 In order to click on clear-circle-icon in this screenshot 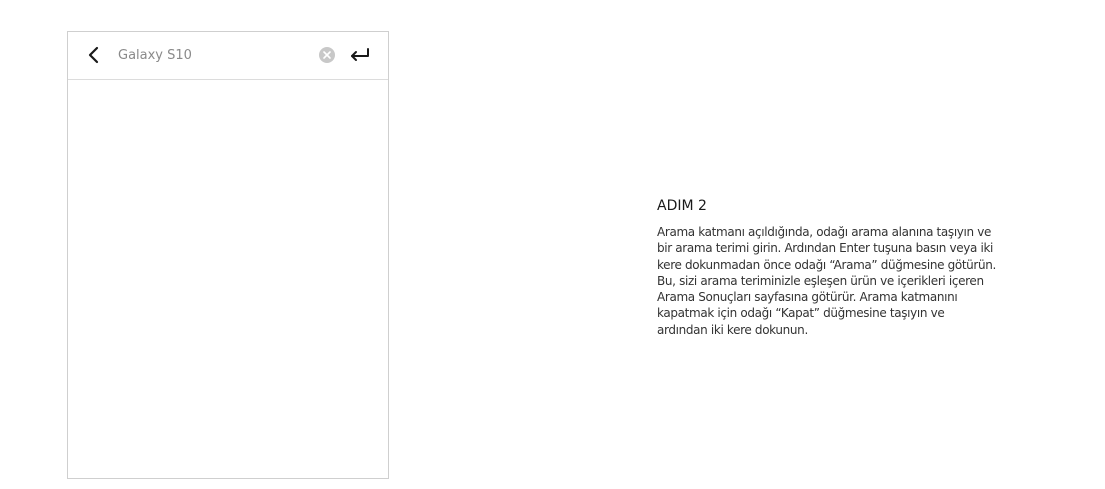, I will do `click(327, 55)`.